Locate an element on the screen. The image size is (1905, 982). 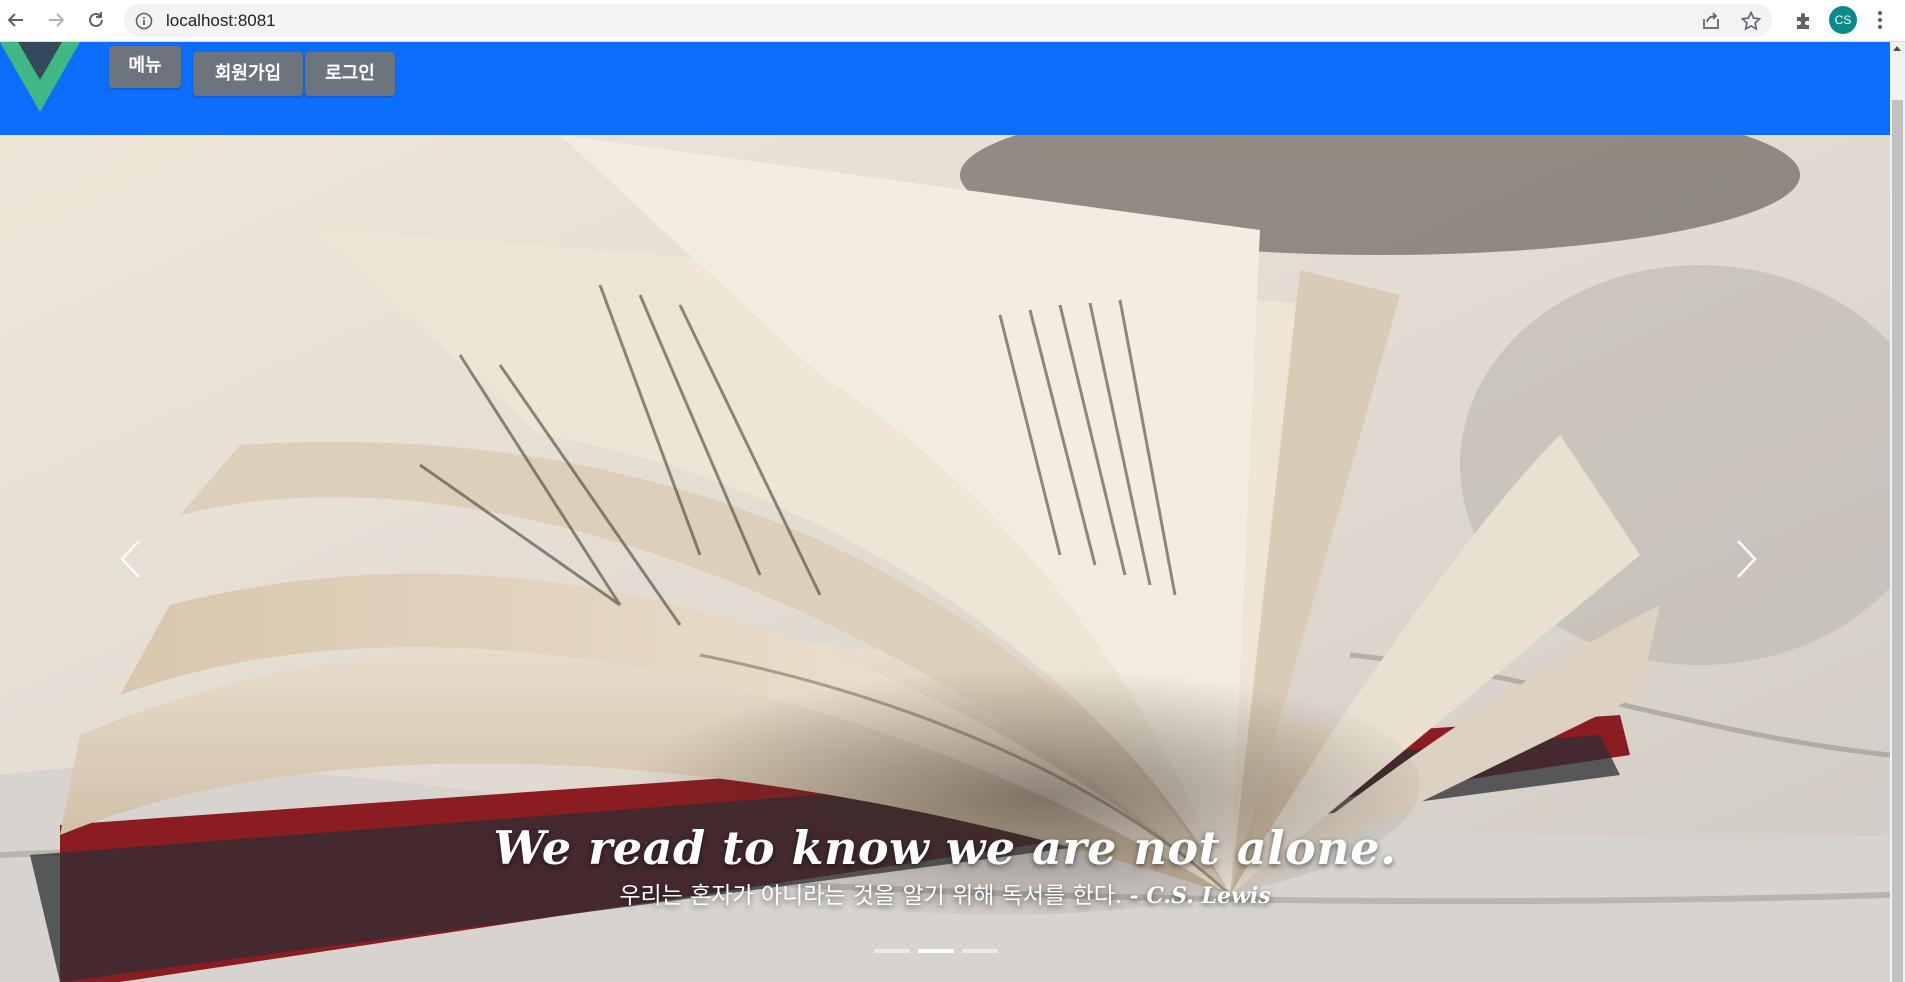
carousel-next-button is located at coordinates (1747, 559).